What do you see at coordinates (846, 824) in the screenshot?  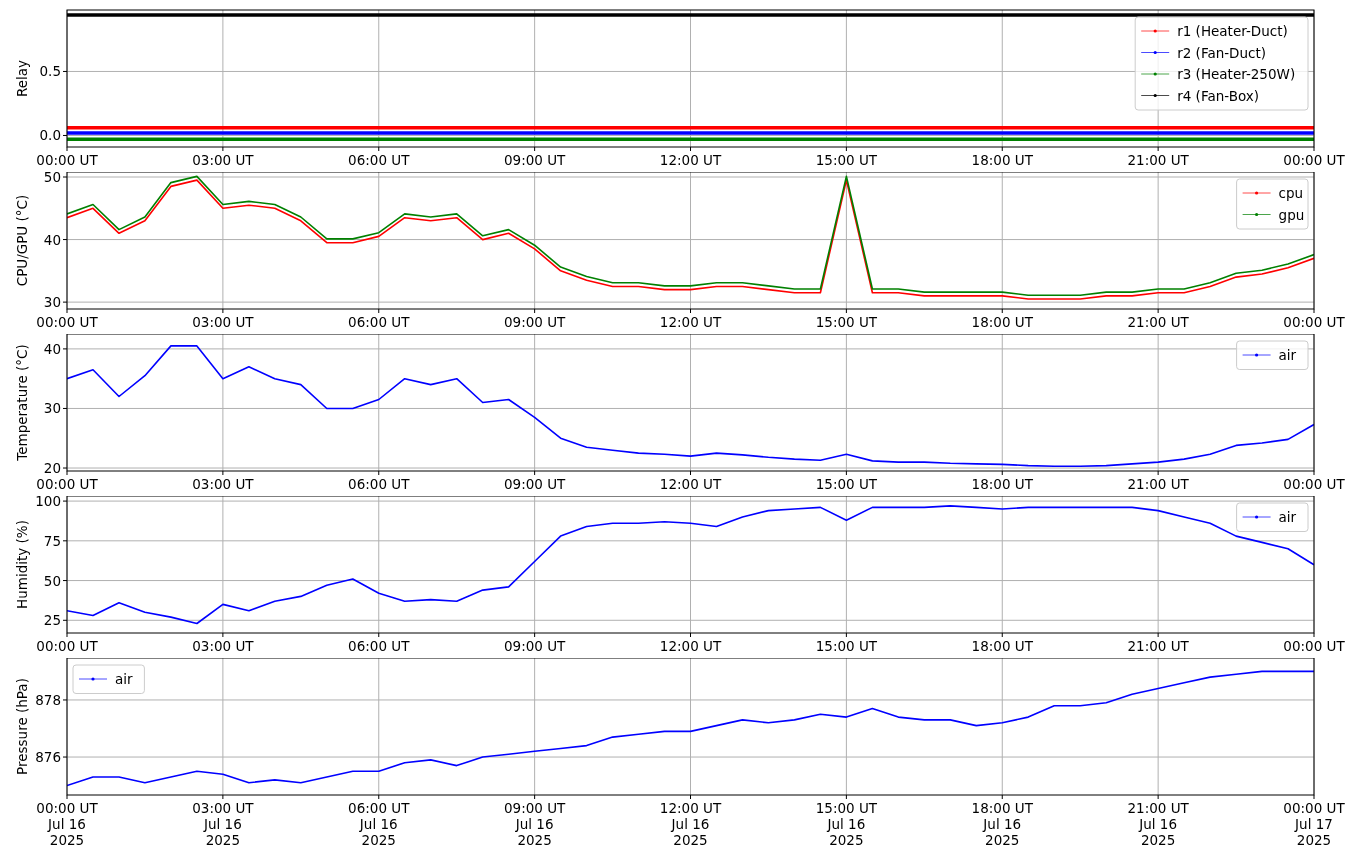 I see `tick-label: 15:00 UT Jul 16 2025` at bounding box center [846, 824].